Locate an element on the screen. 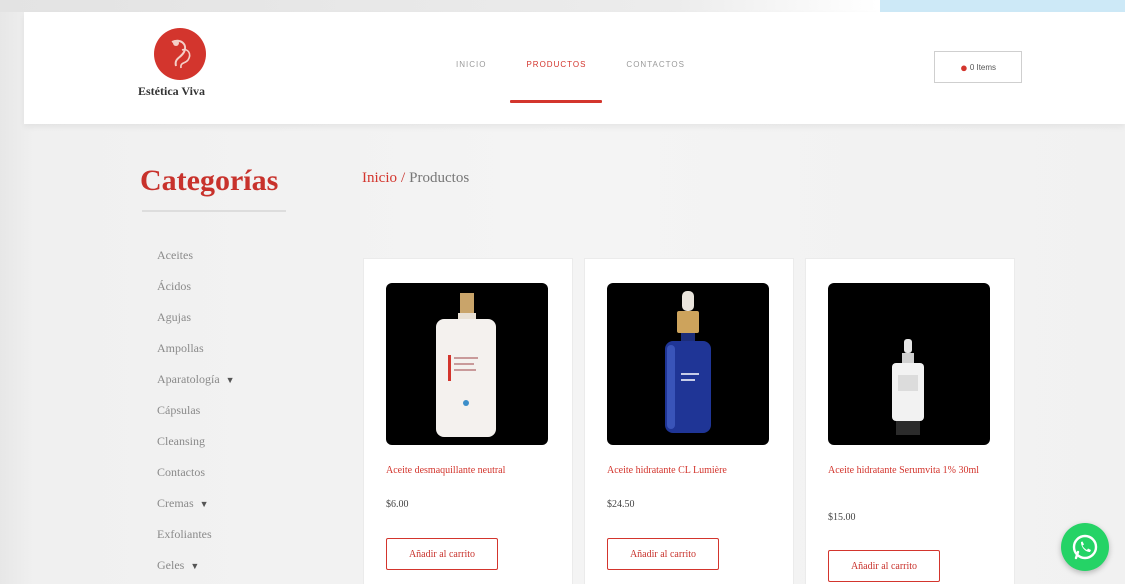 The height and width of the screenshot is (584, 1125). nav-productos: PRODUCTOS is located at coordinates (556, 81).